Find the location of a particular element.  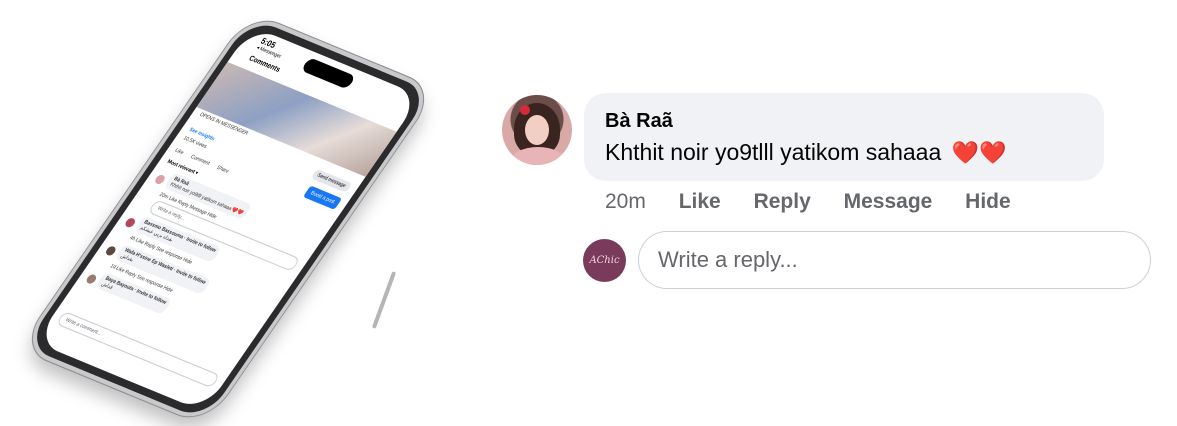

avatar-face is located at coordinates (537, 130).